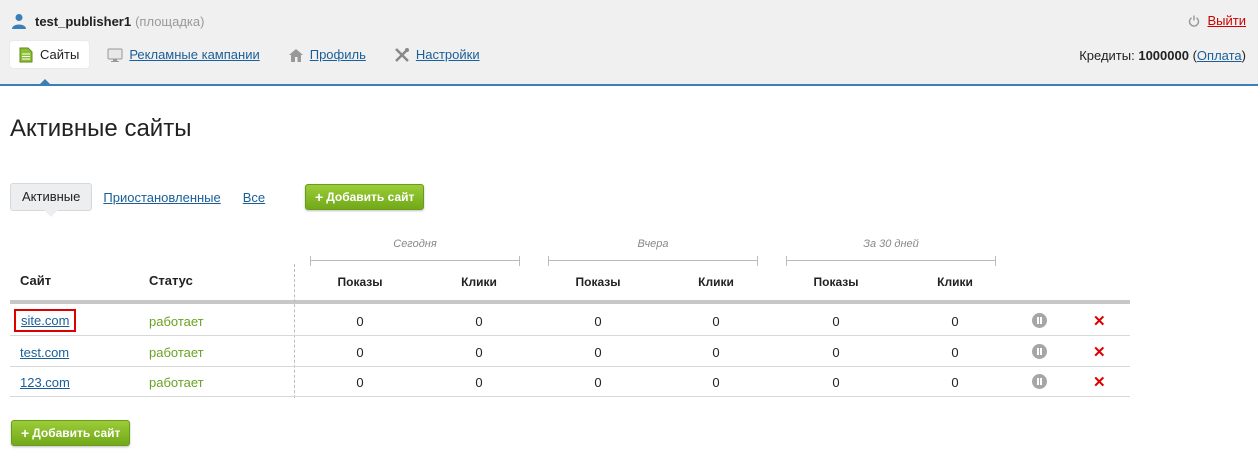 The image size is (1258, 454). I want to click on pay-link: Оплата, so click(1219, 55).